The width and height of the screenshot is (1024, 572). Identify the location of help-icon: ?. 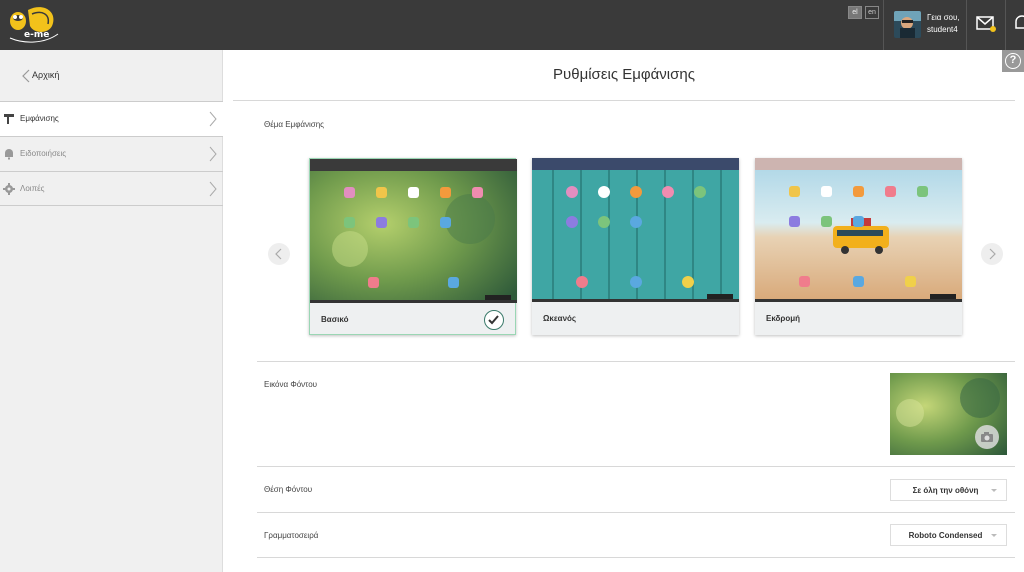
(1013, 61).